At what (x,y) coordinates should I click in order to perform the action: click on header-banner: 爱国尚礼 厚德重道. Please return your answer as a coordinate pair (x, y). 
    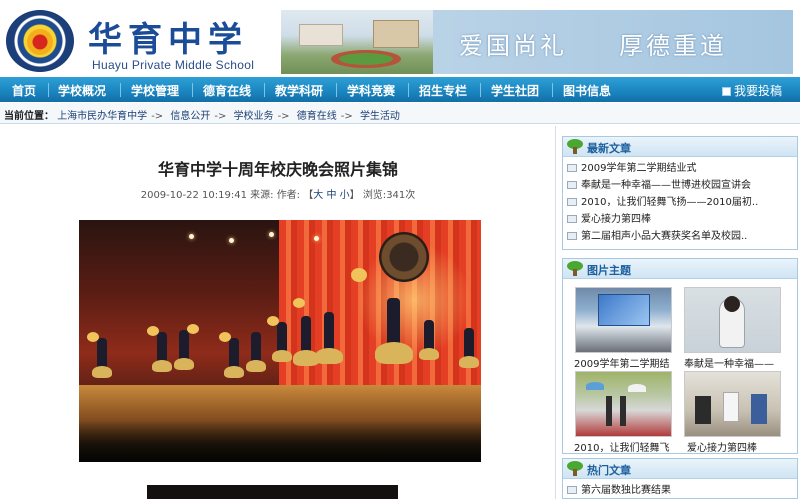
    Looking at the image, I should click on (537, 42).